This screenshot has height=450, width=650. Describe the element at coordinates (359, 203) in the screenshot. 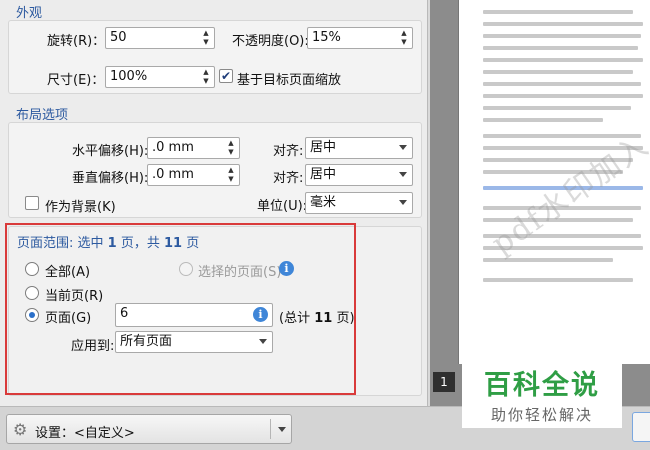

I see `unit-select: 毫米` at that location.